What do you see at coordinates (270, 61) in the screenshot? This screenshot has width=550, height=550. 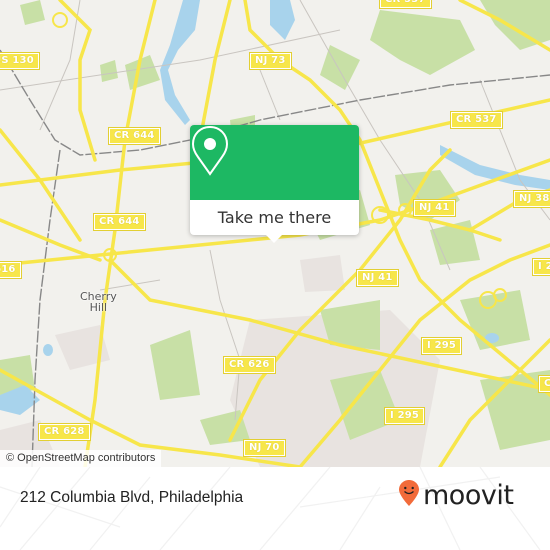 I see `road-label: NJ 73` at bounding box center [270, 61].